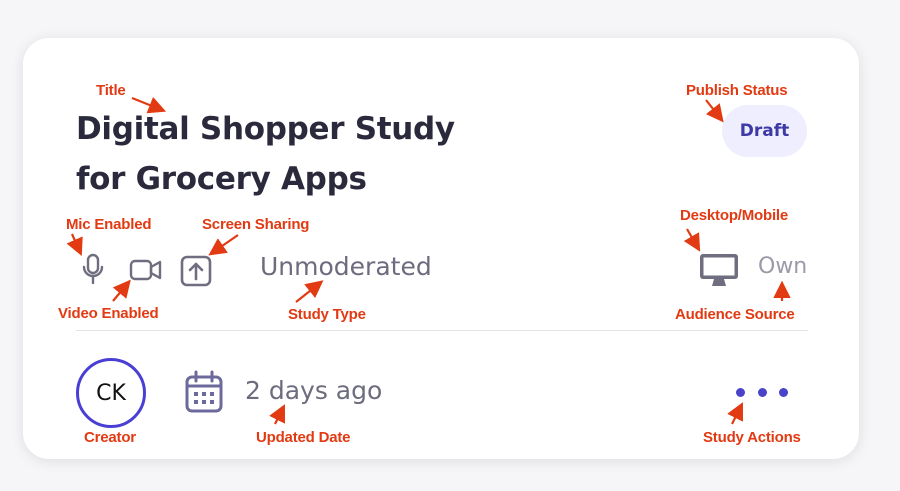  I want to click on calendar-icon, so click(204, 392).